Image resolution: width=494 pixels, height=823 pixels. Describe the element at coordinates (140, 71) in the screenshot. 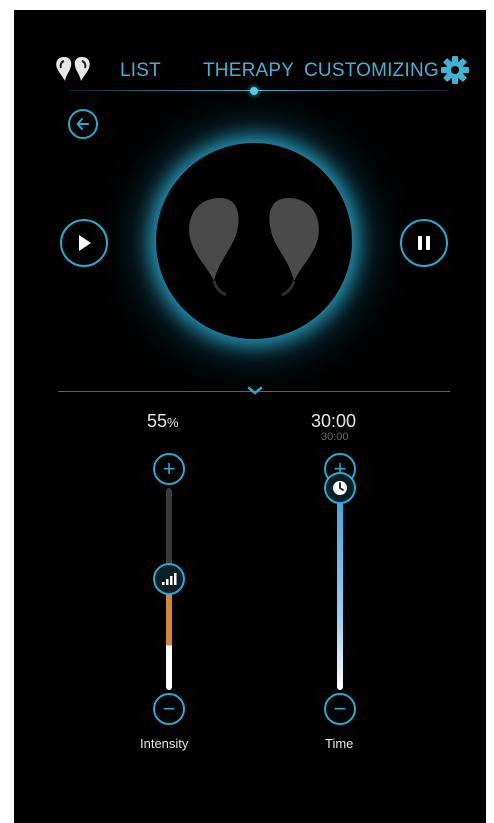

I see `tab-list: LIST` at that location.